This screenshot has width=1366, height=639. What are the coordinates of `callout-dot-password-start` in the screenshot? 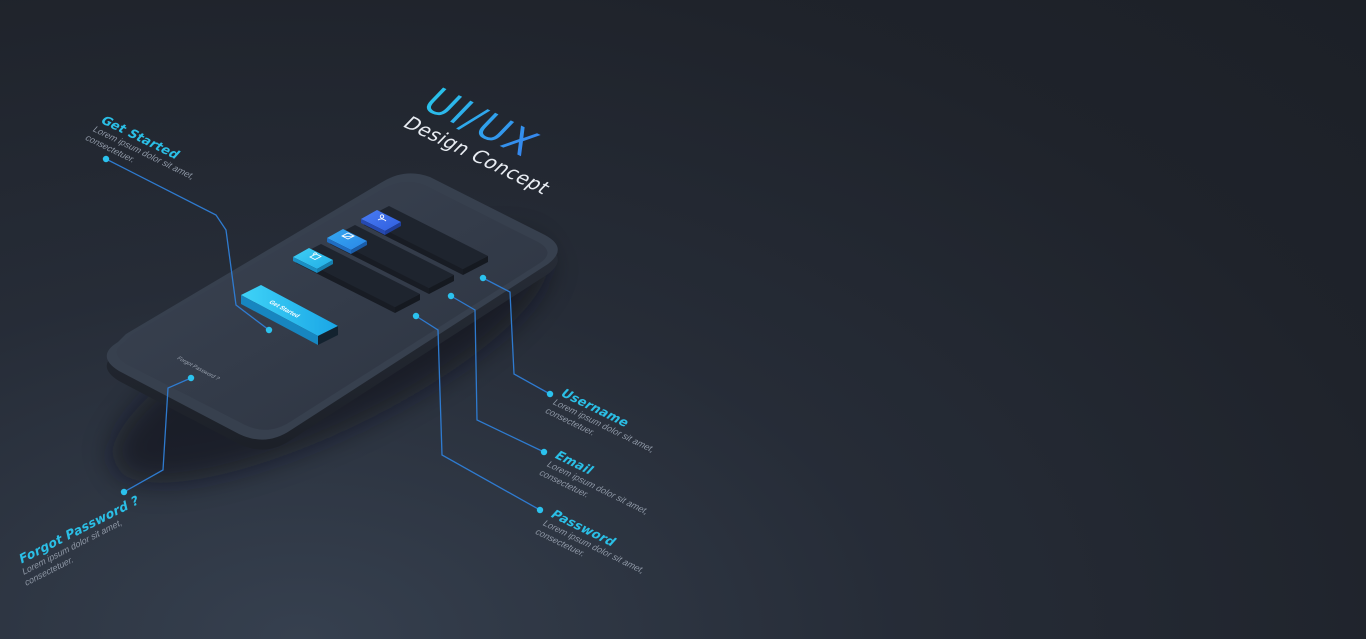 It's located at (416, 316).